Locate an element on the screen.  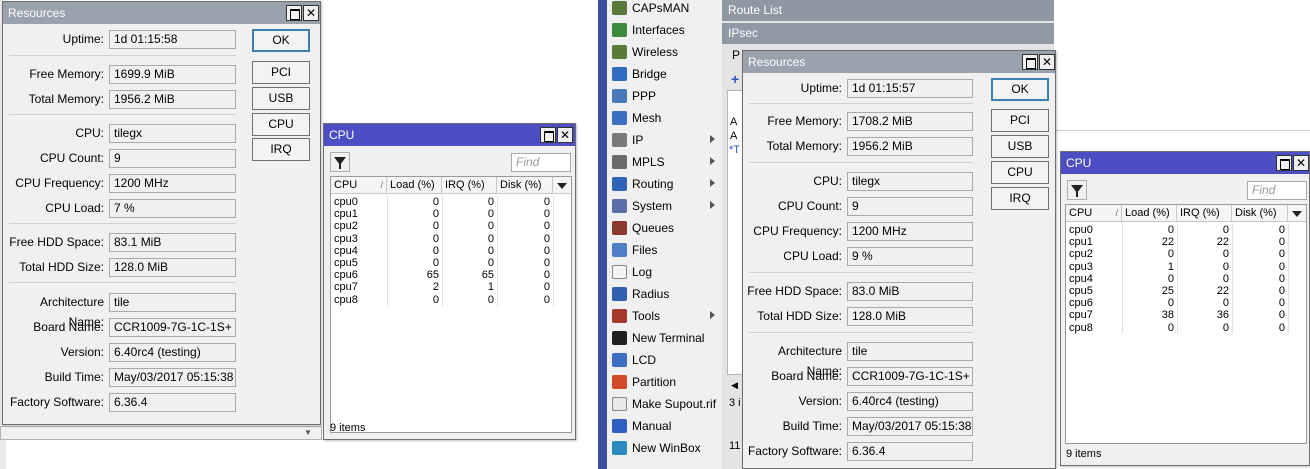
sidebar-item-partition: Partition is located at coordinates (664, 382).